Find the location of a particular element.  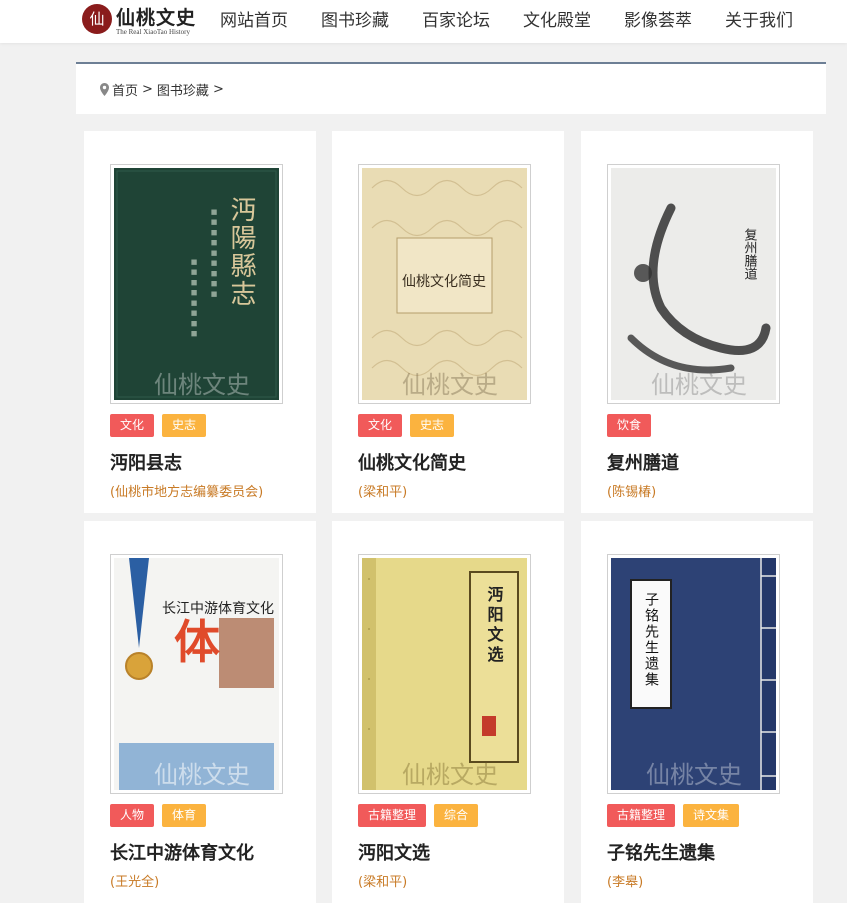

book-cover-image: 仙桃文化简史 仙桃文史 is located at coordinates (444, 284).